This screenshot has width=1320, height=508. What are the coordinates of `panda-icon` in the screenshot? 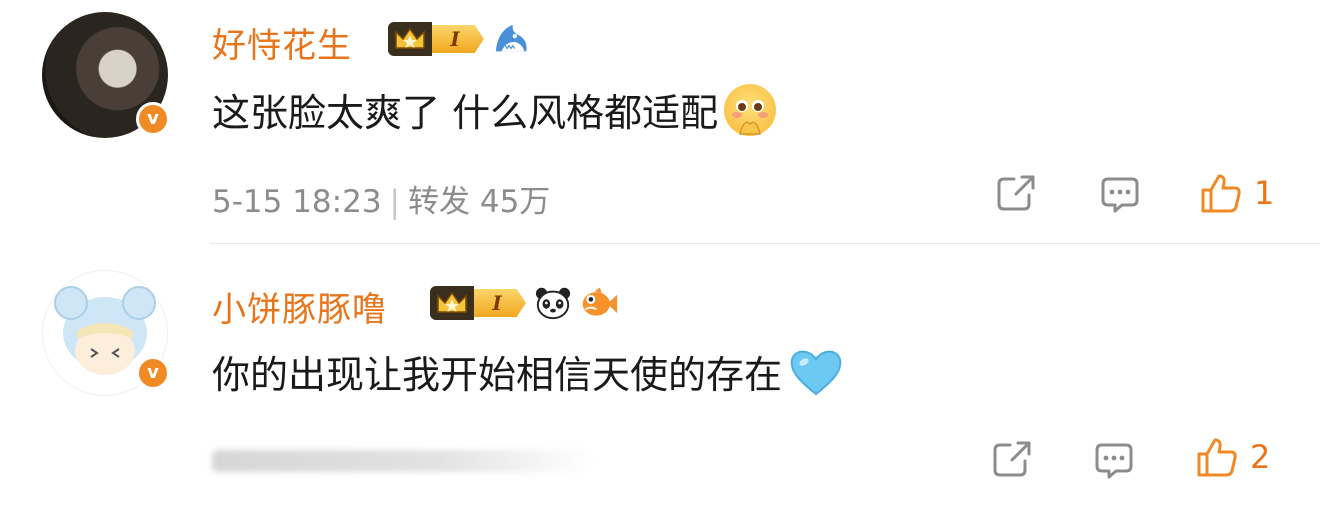 It's located at (553, 303).